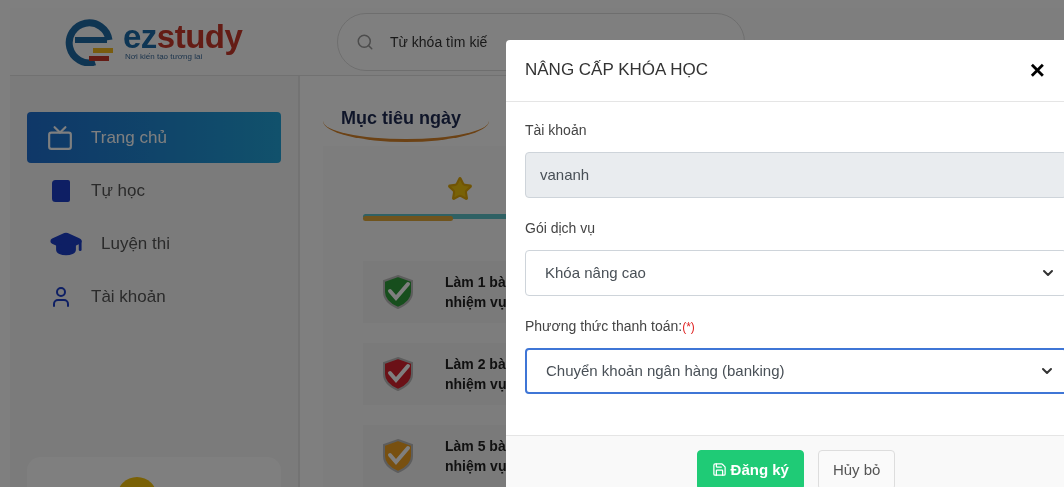 The width and height of the screenshot is (1064, 487). I want to click on task-text: Làm 2 bà, so click(476, 364).